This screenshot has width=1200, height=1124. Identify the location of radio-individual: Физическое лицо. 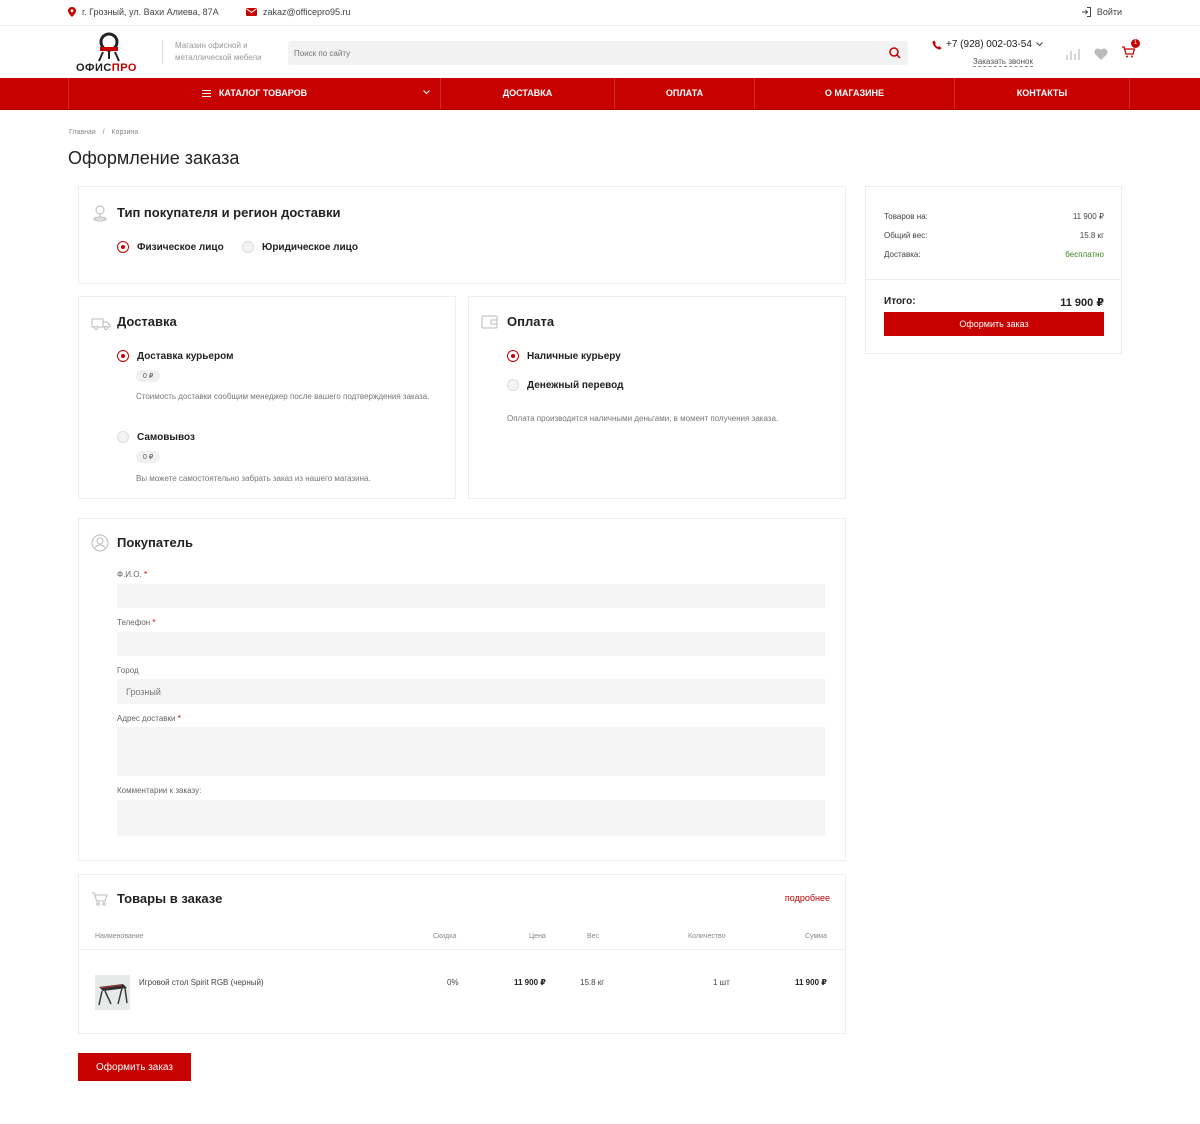
(170, 247).